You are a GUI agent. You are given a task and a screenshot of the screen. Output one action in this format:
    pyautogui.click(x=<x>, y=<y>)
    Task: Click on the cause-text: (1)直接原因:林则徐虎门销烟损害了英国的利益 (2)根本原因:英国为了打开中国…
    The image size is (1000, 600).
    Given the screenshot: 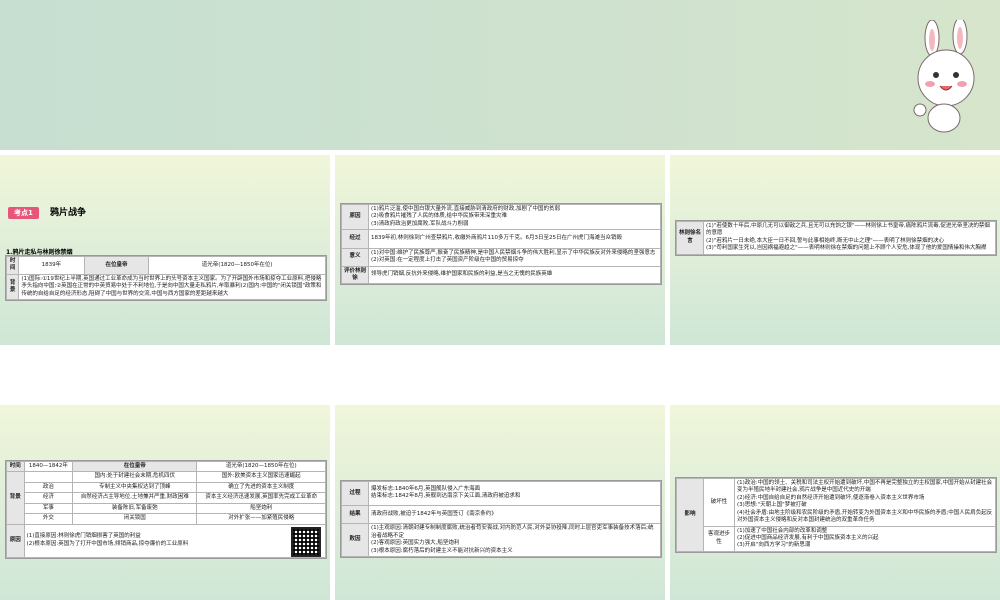 What is the action you would take?
    pyautogui.click(x=175, y=540)
    